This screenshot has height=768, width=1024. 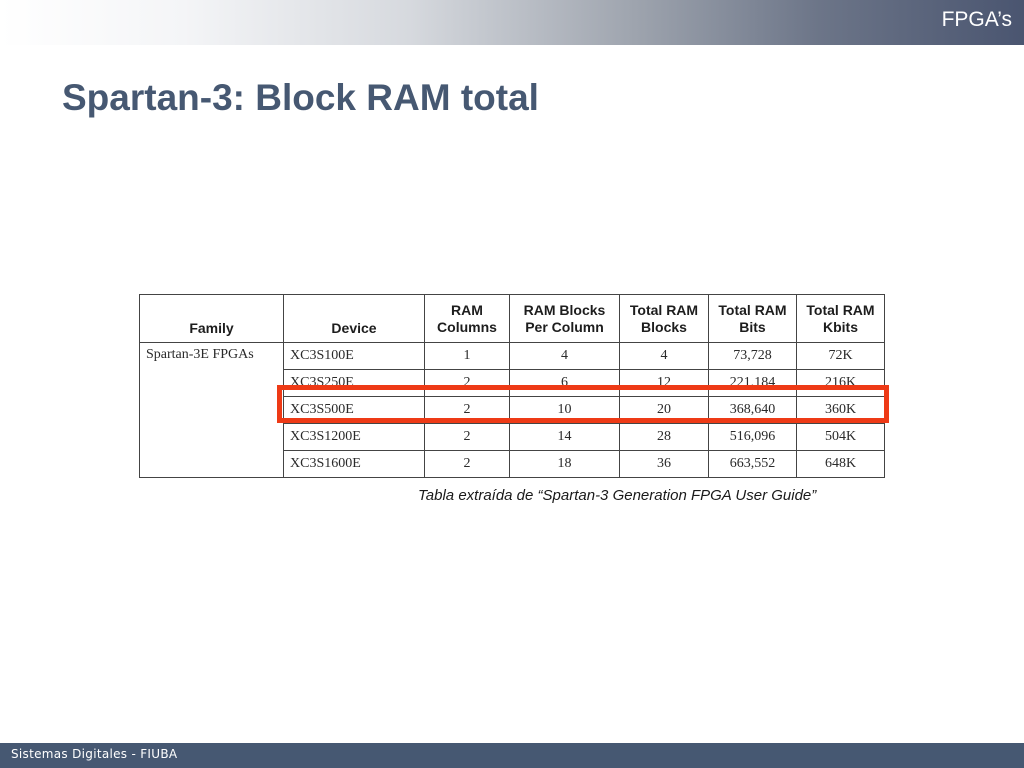 What do you see at coordinates (94, 754) in the screenshot?
I see `footer-text: Sistemas Digitales - FIUBA` at bounding box center [94, 754].